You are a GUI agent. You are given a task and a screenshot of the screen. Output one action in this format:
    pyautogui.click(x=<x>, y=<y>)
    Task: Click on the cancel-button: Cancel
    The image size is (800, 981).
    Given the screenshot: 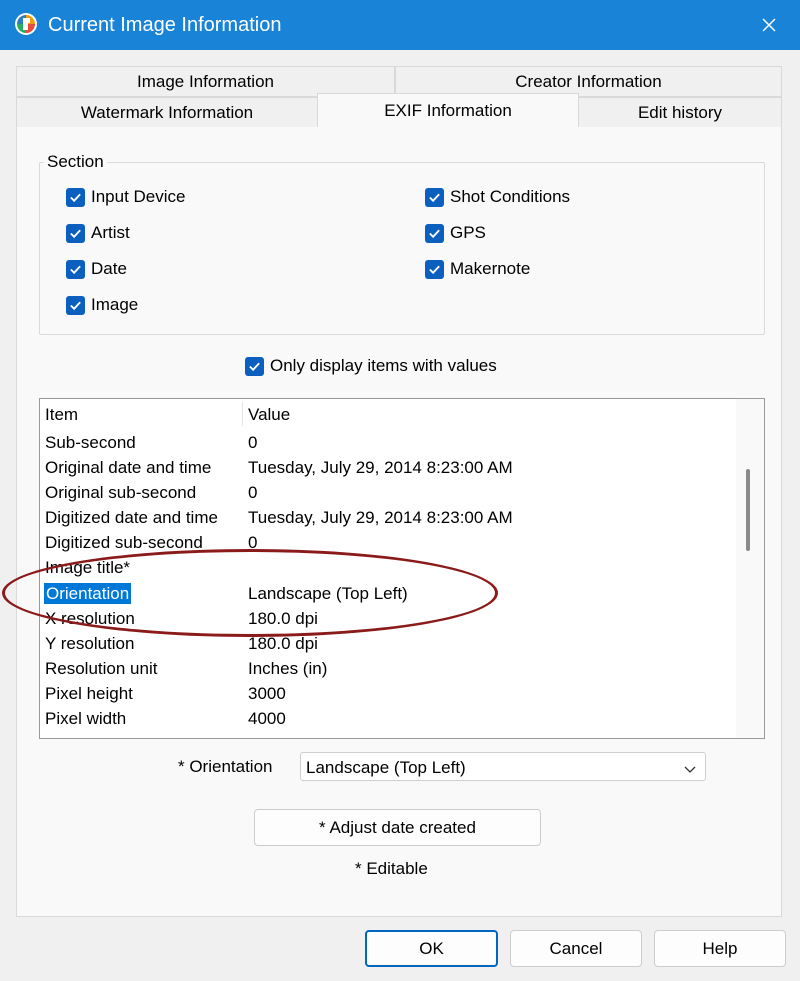 What is the action you would take?
    pyautogui.click(x=576, y=948)
    